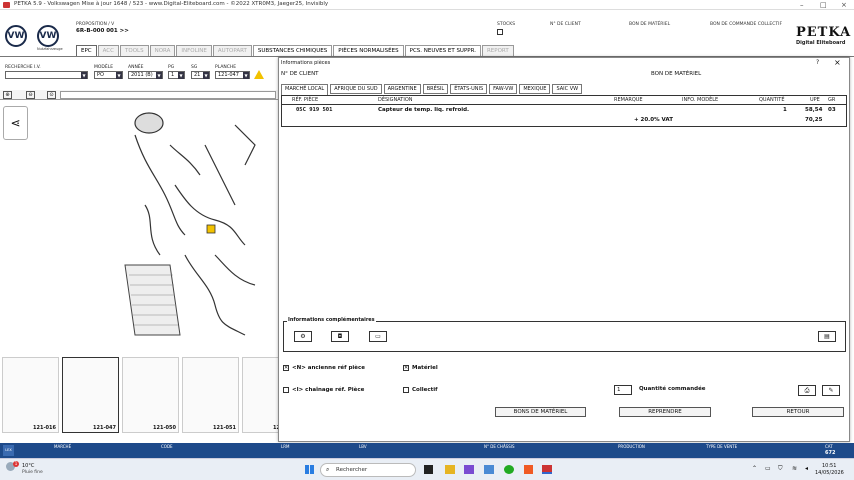  What do you see at coordinates (829, 473) in the screenshot?
I see `clock-date: 14/05/2026` at bounding box center [829, 473].